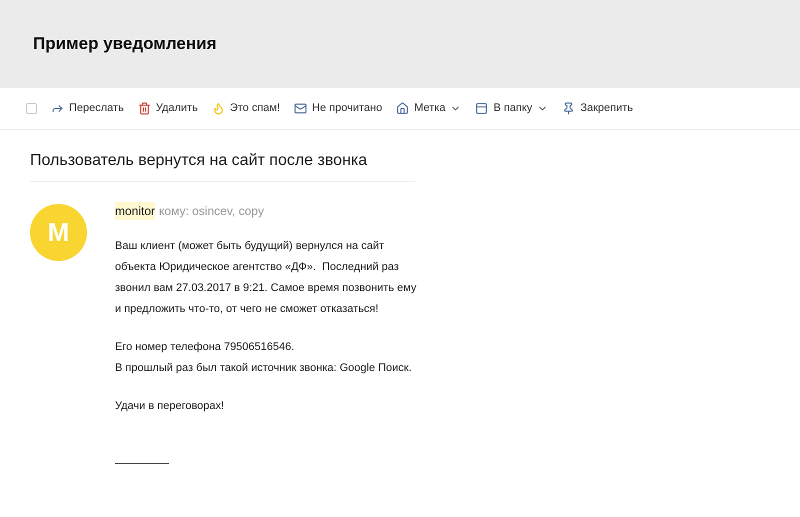 This screenshot has height=517, width=800. What do you see at coordinates (144, 108) in the screenshot?
I see `trash-icon` at bounding box center [144, 108].